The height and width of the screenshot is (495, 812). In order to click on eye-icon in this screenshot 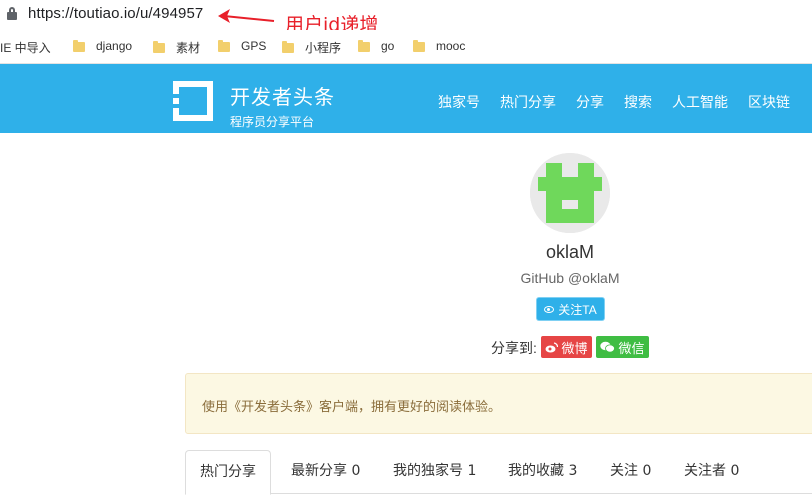, I will do `click(549, 309)`.